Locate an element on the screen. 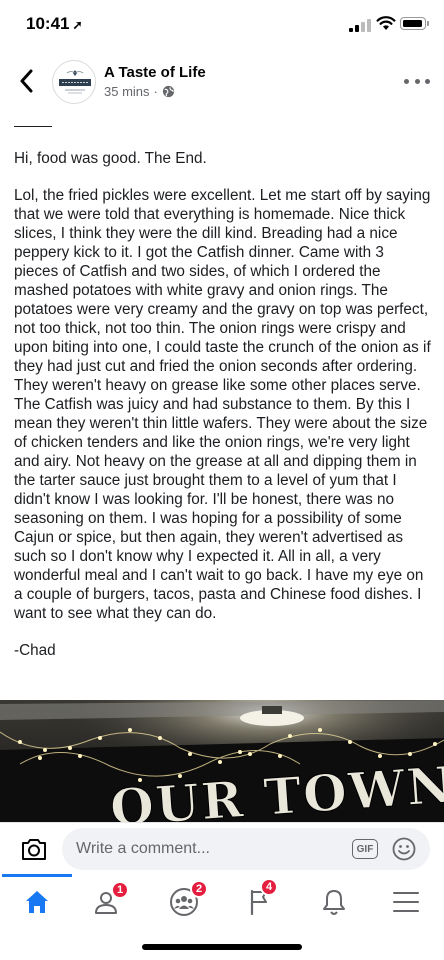 The height and width of the screenshot is (960, 444). more-options-button is located at coordinates (417, 81).